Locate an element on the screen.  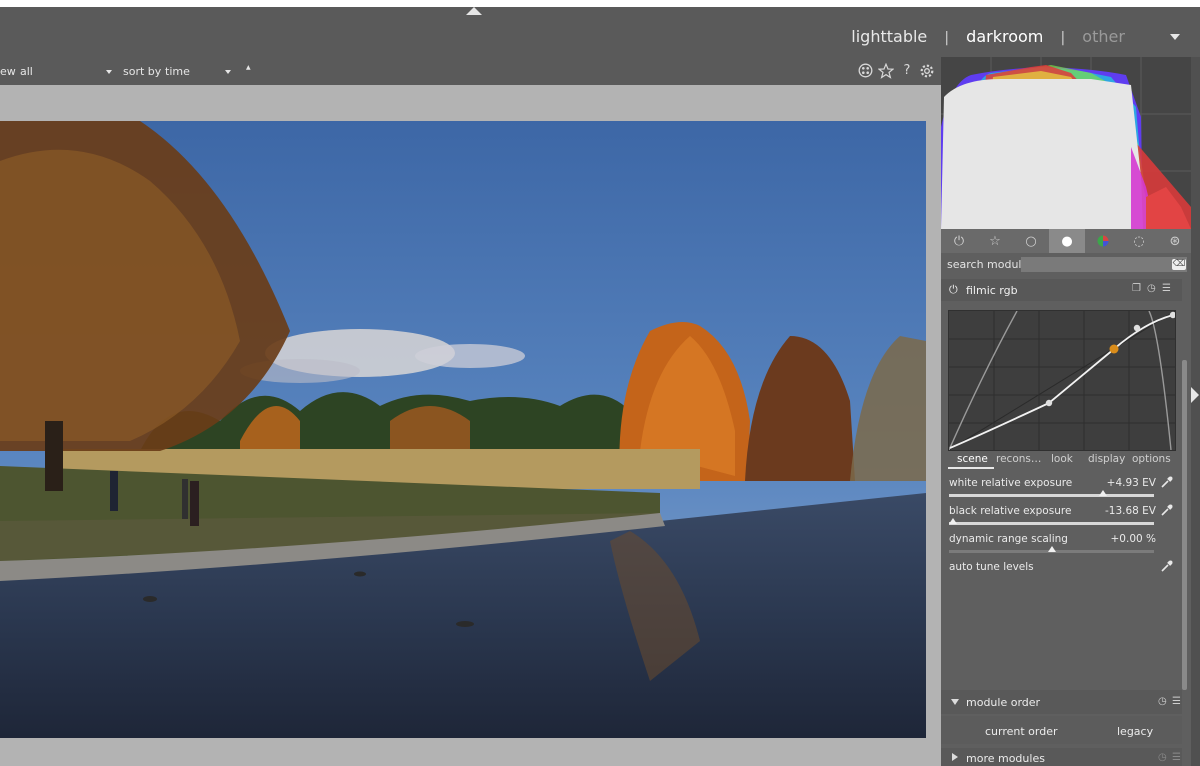
black-relative-exposure-knob is located at coordinates (953, 521).